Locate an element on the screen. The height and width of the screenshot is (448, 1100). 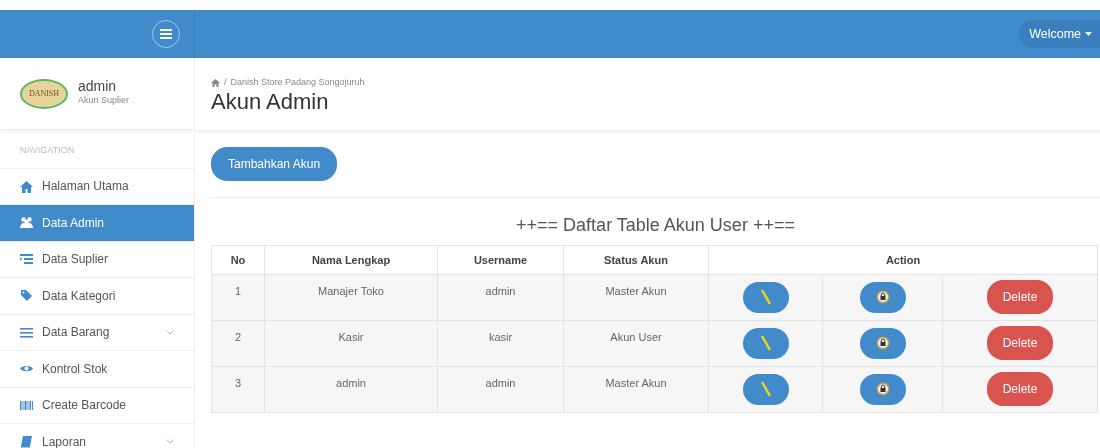
tag-icon is located at coordinates (26, 296).